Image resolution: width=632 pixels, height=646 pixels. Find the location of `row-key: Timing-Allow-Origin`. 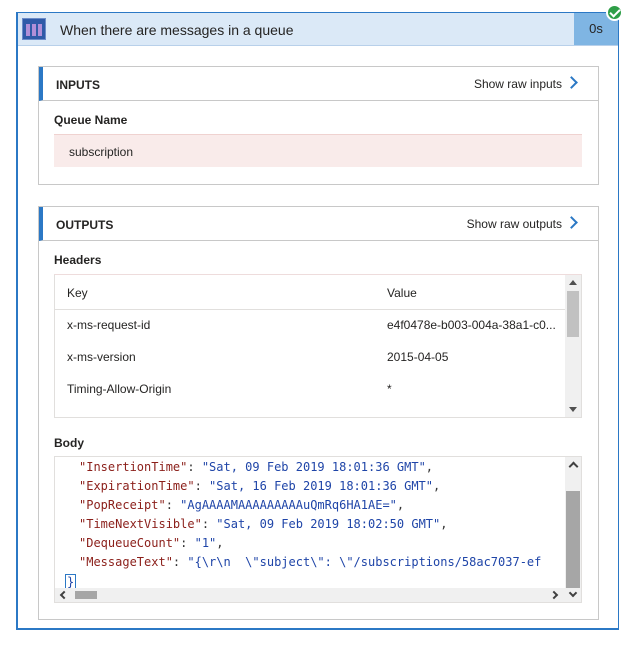

row-key: Timing-Allow-Origin is located at coordinates (119, 389).